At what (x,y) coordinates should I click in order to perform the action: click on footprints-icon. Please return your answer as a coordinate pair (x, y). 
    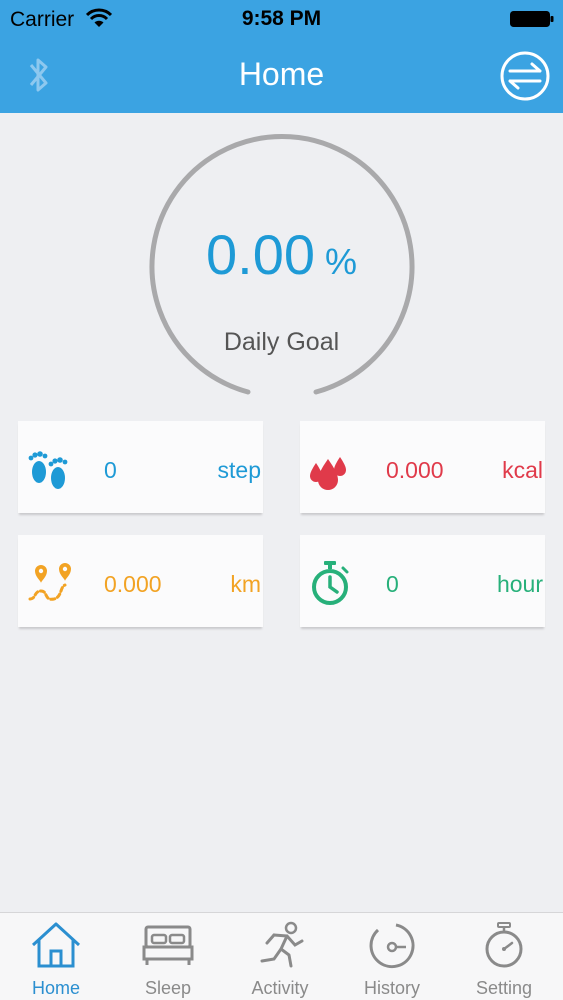
    Looking at the image, I should click on (48, 470).